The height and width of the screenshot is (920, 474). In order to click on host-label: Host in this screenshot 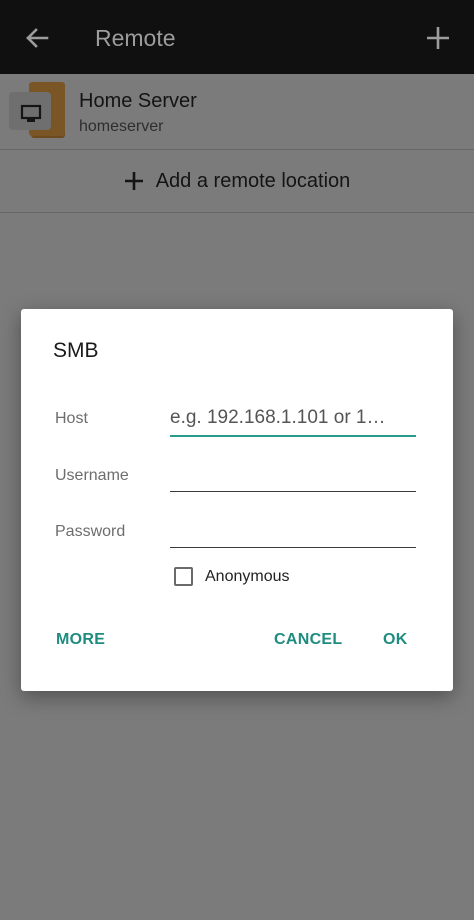, I will do `click(71, 418)`.